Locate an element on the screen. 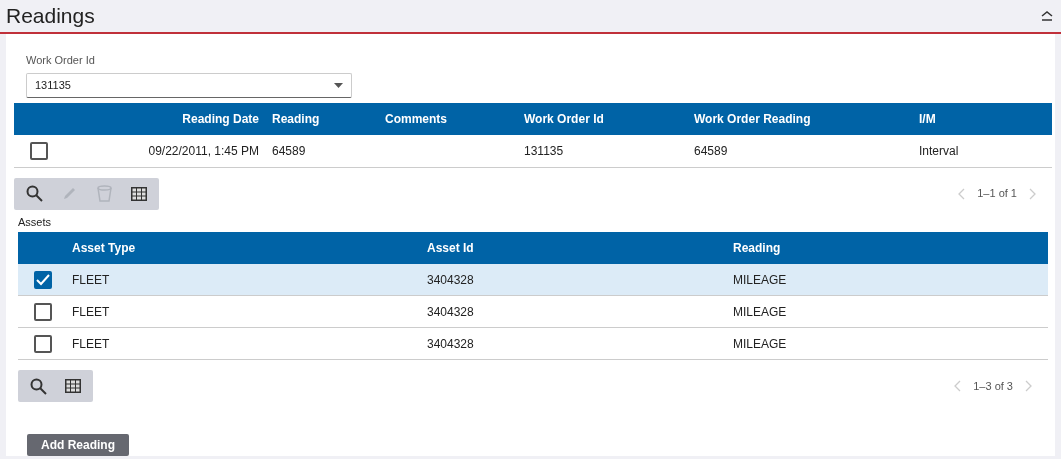 This screenshot has width=1061, height=459. column-header: Work Order Reading is located at coordinates (806, 118).